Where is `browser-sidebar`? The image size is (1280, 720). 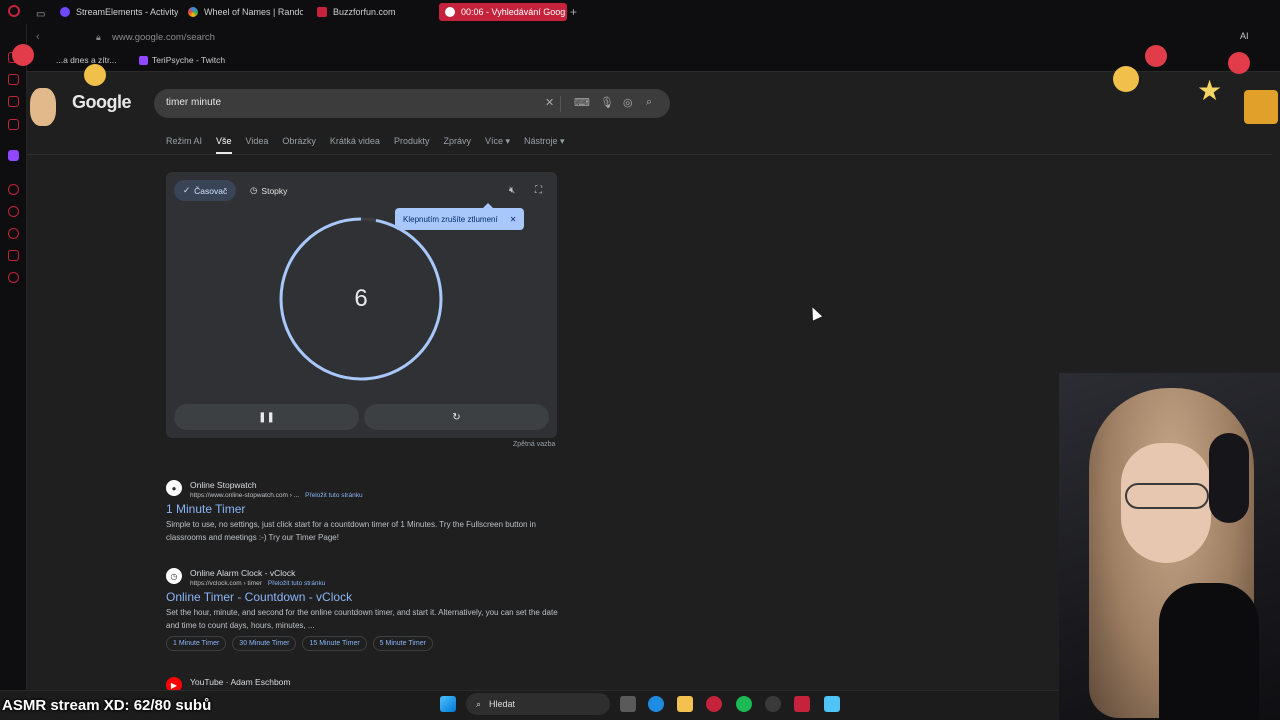
browser-sidebar is located at coordinates (13, 372).